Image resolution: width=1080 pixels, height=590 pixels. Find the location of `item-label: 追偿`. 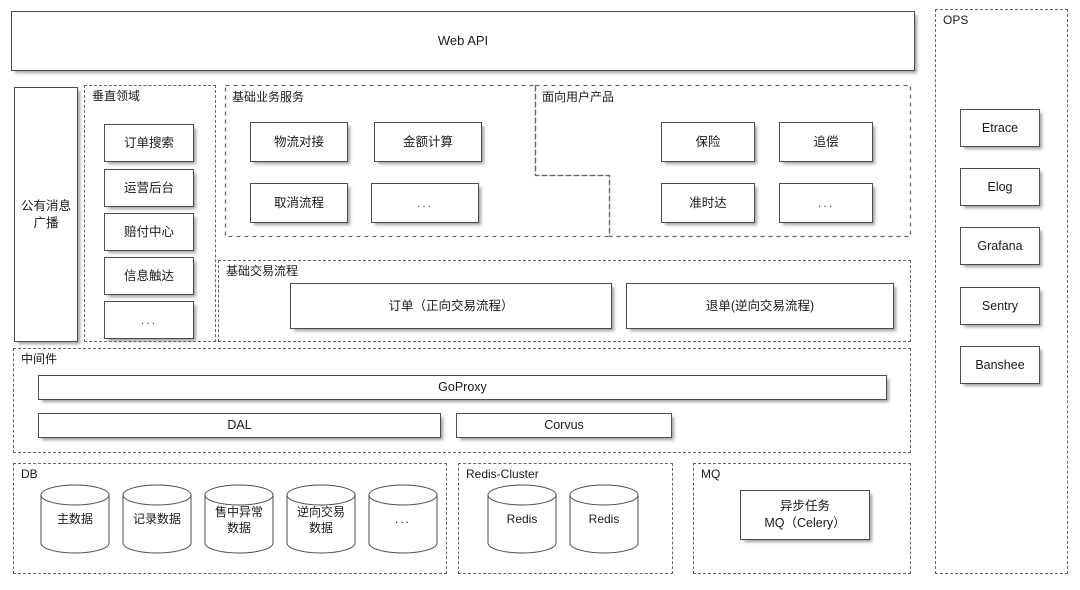

item-label: 追偿 is located at coordinates (826, 141).